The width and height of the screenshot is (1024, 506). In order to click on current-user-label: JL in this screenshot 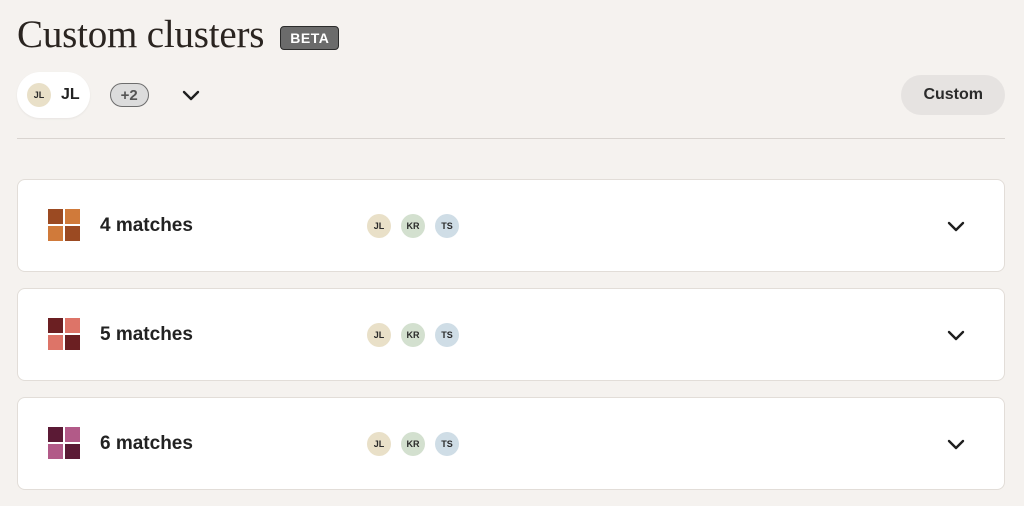, I will do `click(70, 94)`.